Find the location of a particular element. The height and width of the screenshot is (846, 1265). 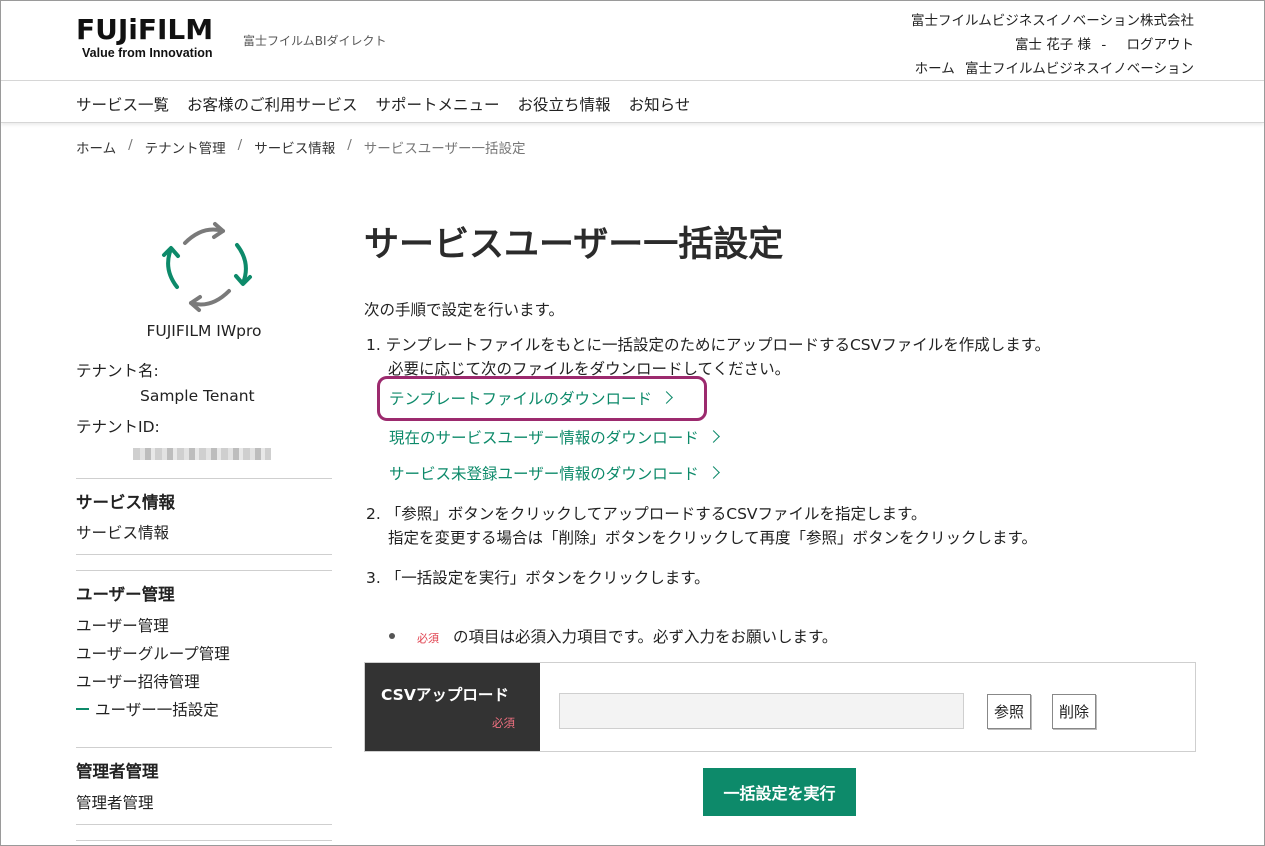

sidebar-item-label: ユーザー一括設定 is located at coordinates (157, 710).